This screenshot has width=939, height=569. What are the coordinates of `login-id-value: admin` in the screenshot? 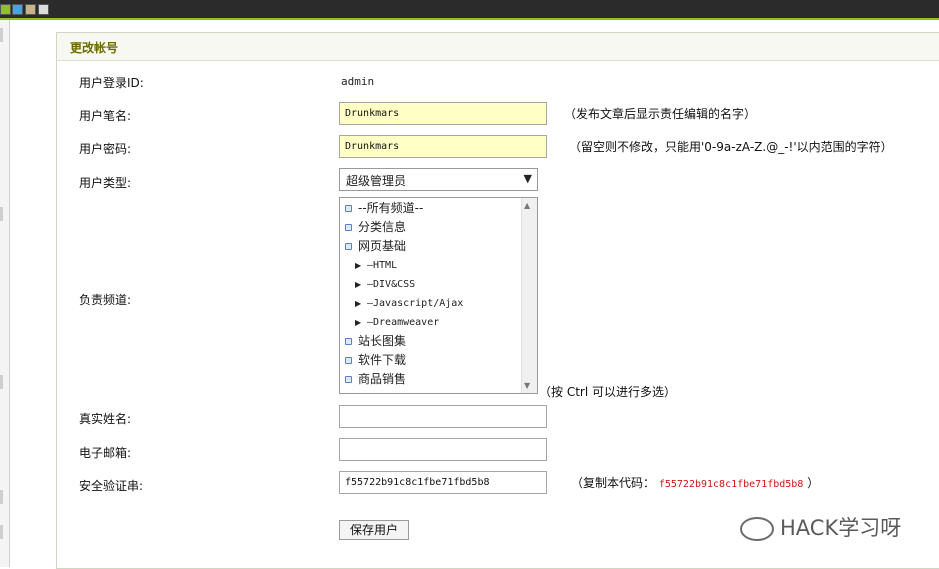 It's located at (358, 81).